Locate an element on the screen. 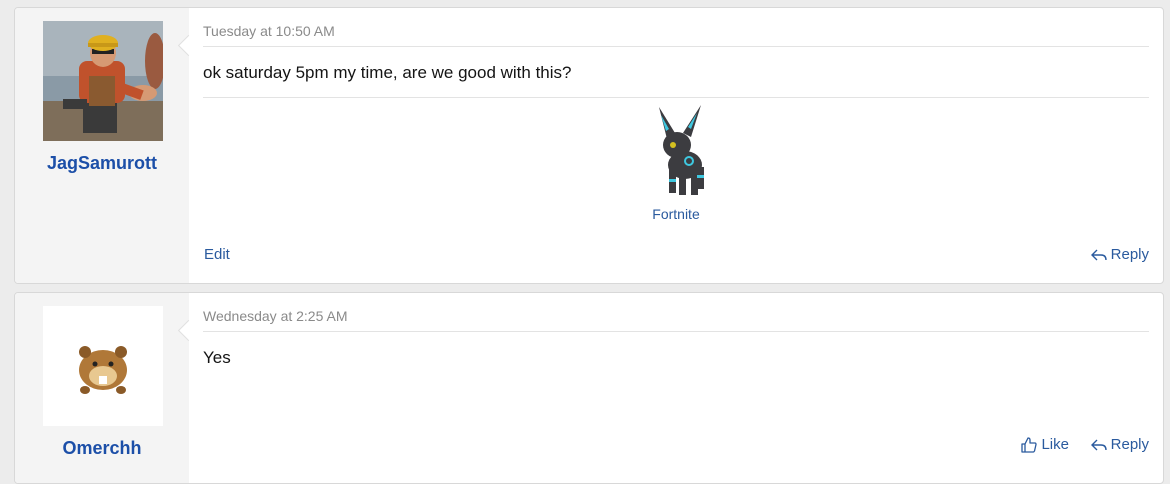  username-link: Omerchh is located at coordinates (102, 448).